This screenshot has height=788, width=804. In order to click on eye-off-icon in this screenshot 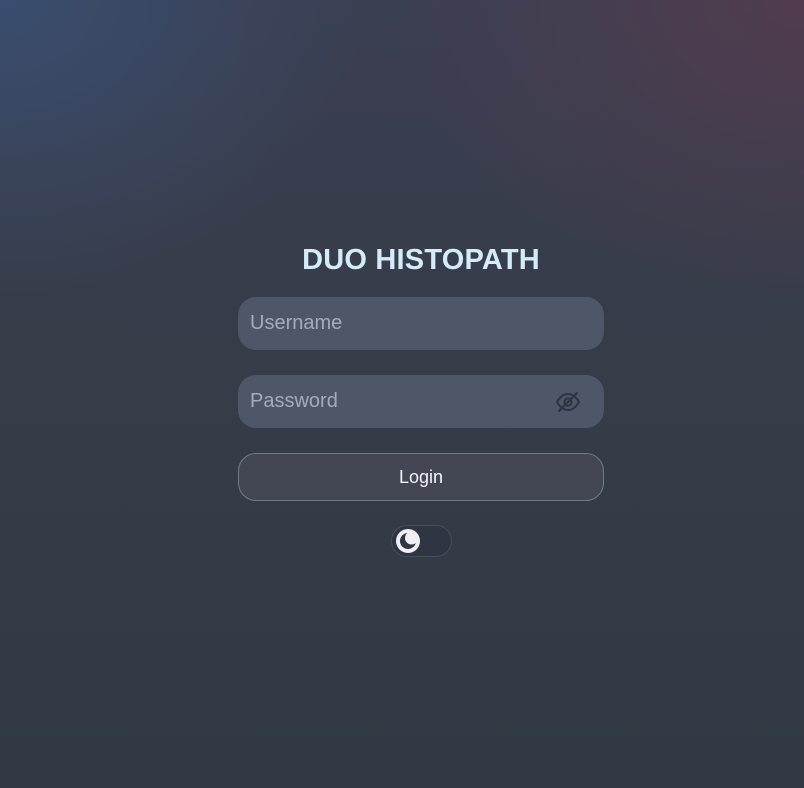, I will do `click(568, 402)`.